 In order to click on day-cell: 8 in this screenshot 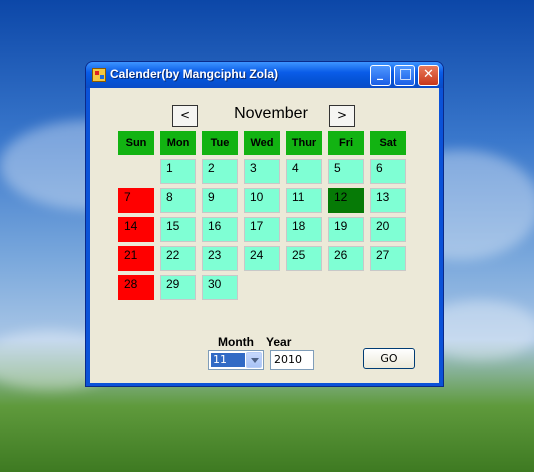, I will do `click(178, 200)`.